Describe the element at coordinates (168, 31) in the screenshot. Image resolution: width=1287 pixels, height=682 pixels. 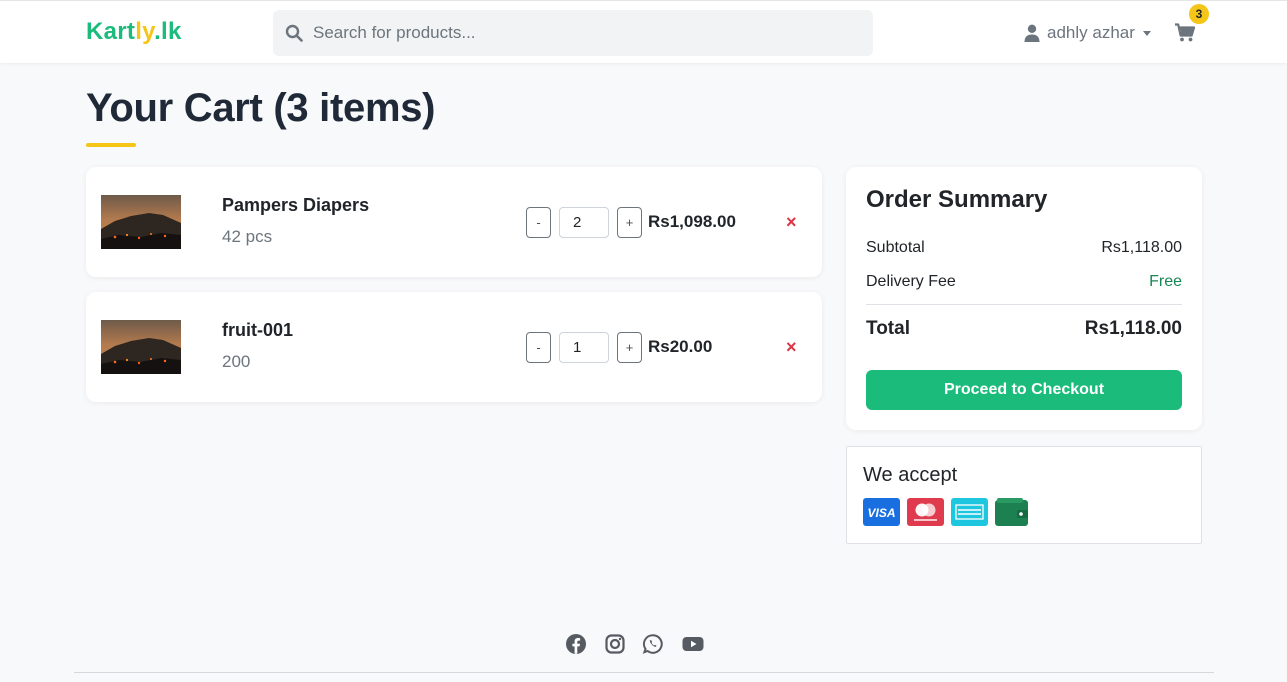
I see `logo-text-lk: .lk` at that location.